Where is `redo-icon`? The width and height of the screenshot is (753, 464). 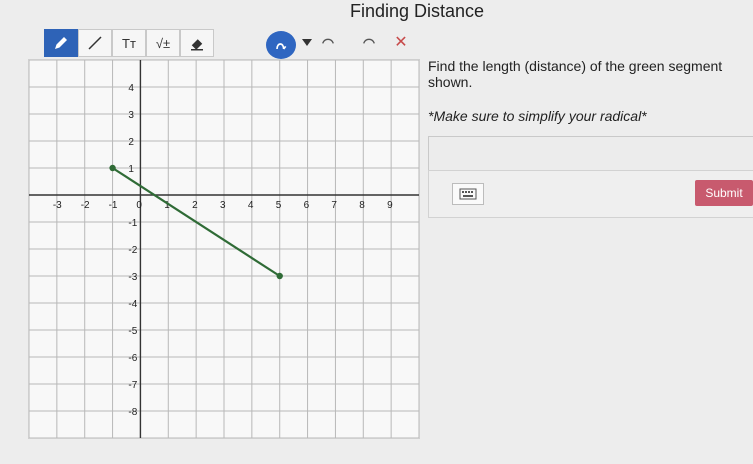
redo-icon is located at coordinates (369, 42).